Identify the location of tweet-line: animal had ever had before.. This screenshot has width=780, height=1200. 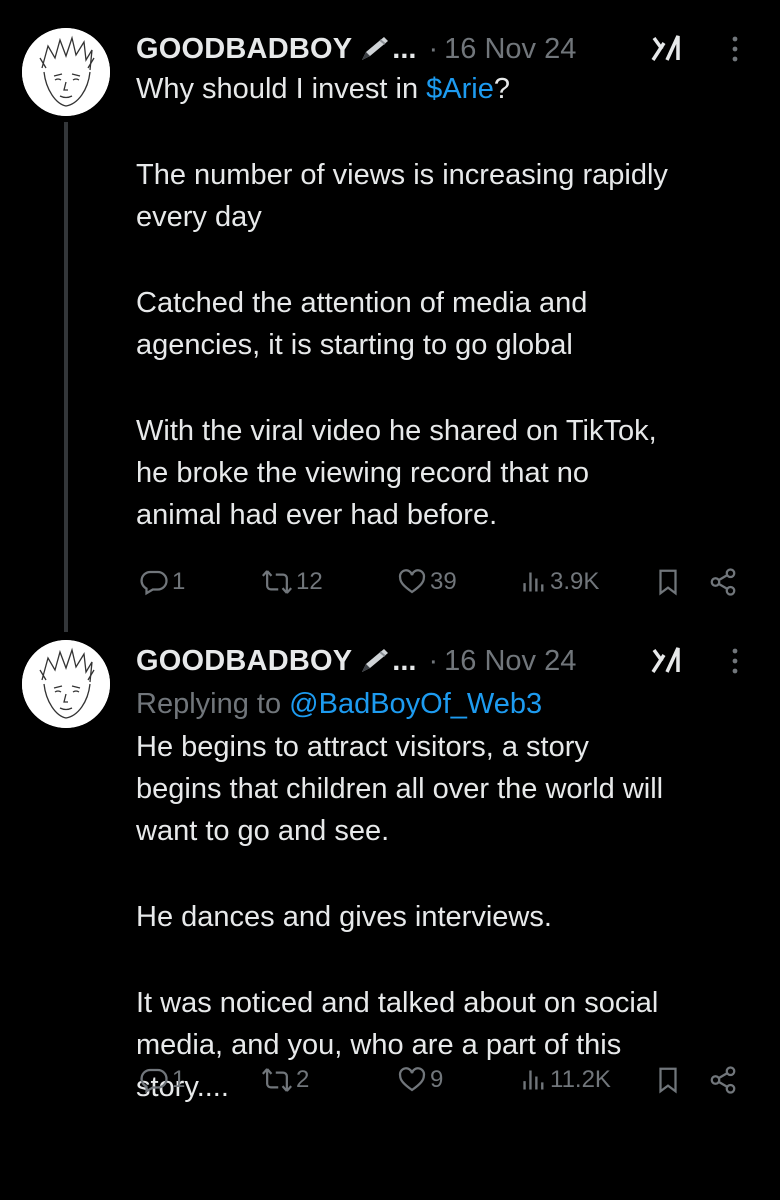
(317, 515).